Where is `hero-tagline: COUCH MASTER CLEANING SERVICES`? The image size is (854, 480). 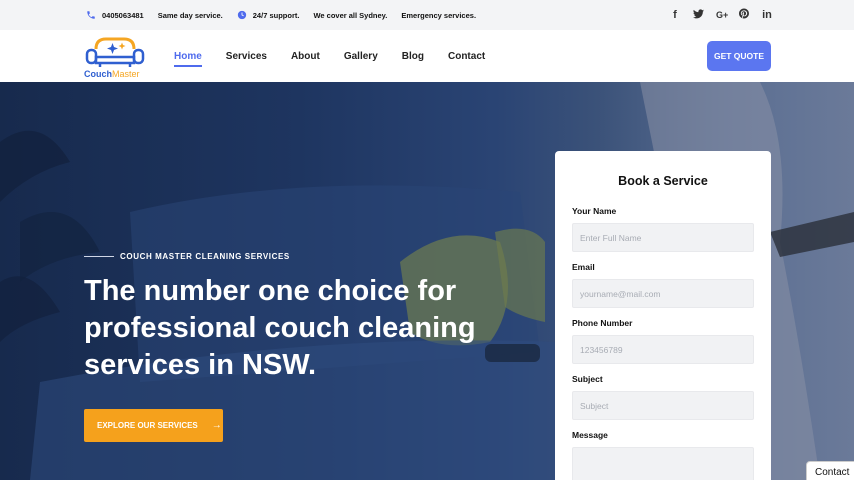
hero-tagline: COUCH MASTER CLEANING SERVICES is located at coordinates (187, 256).